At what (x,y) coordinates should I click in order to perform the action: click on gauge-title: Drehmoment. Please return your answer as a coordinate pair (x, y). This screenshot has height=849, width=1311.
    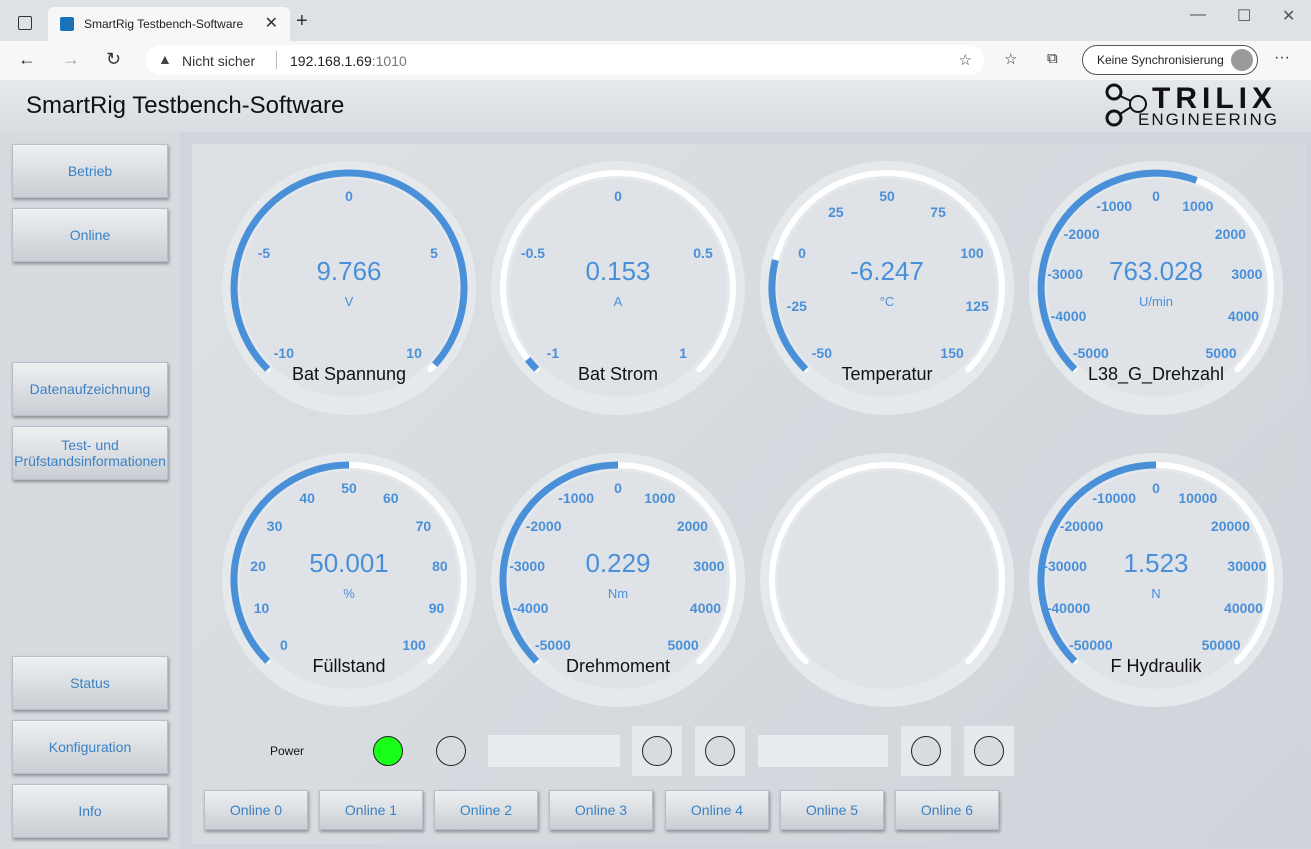
    Looking at the image, I should click on (618, 666).